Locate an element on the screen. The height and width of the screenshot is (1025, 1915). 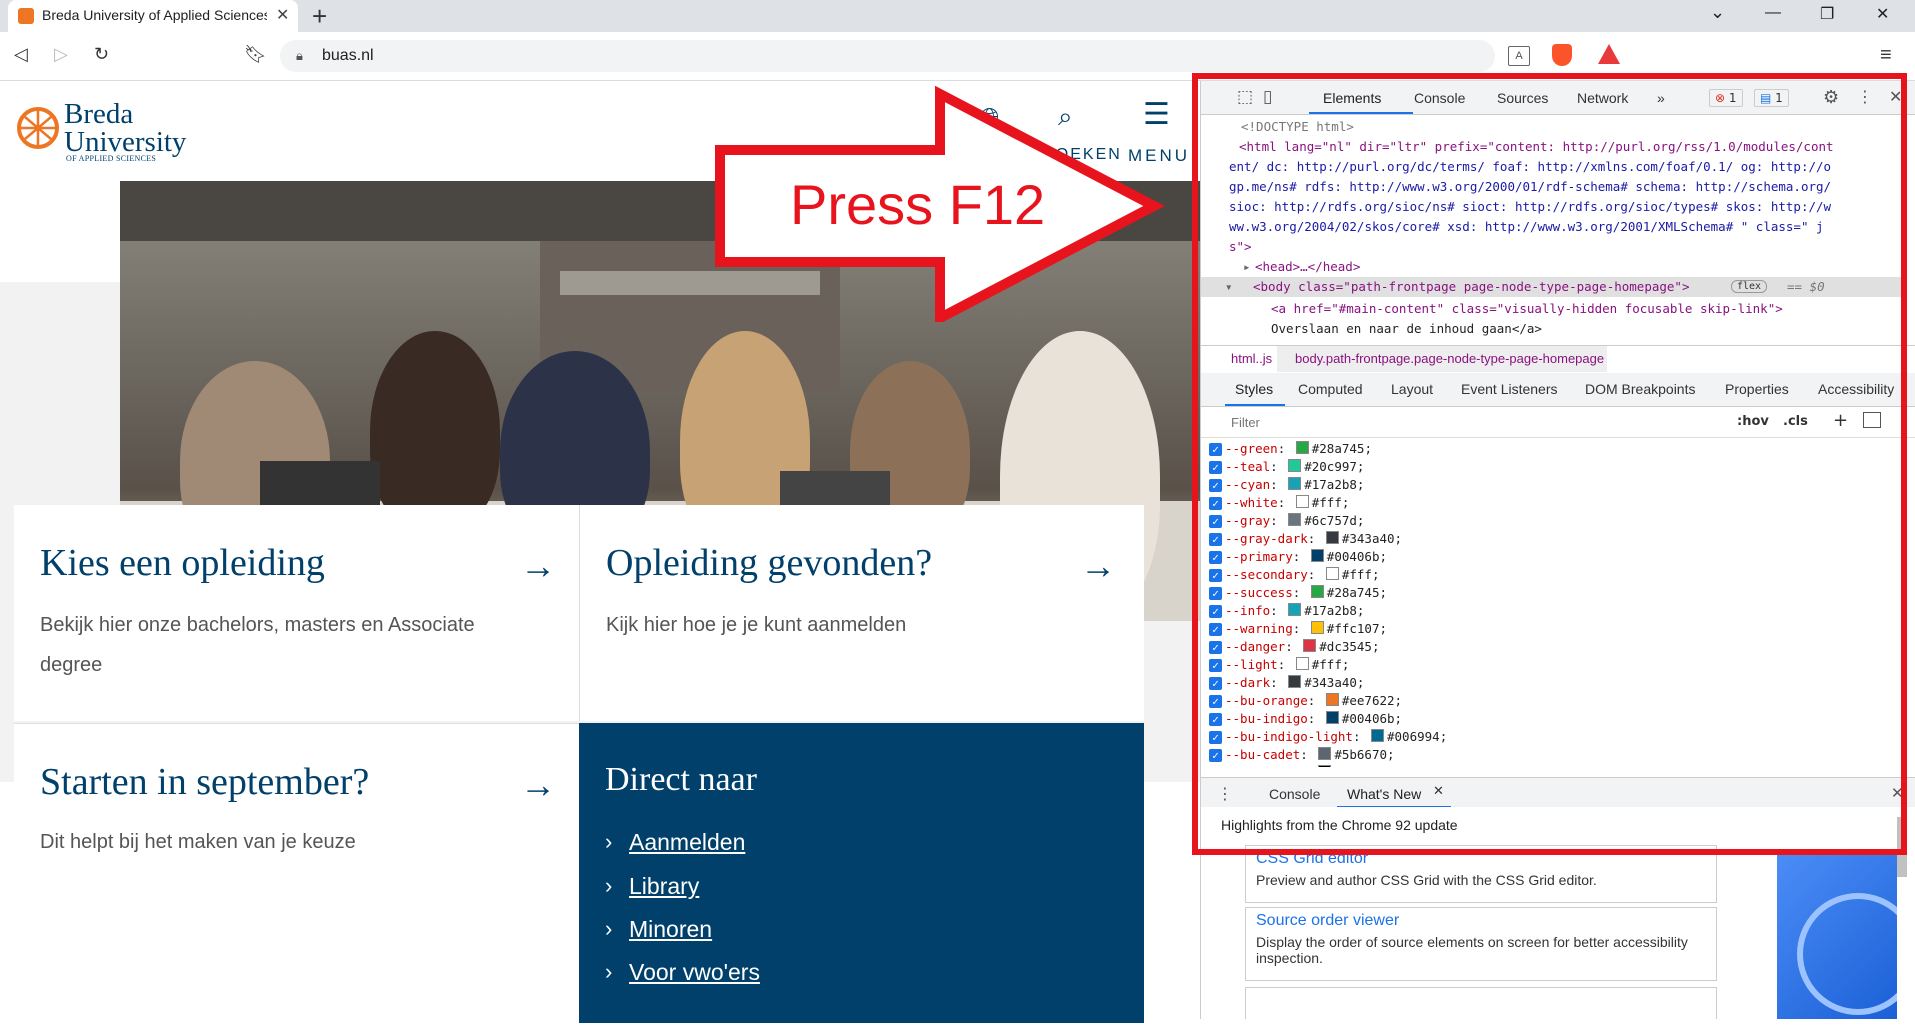
dom-head: <head>…</head> is located at coordinates (1307, 266).